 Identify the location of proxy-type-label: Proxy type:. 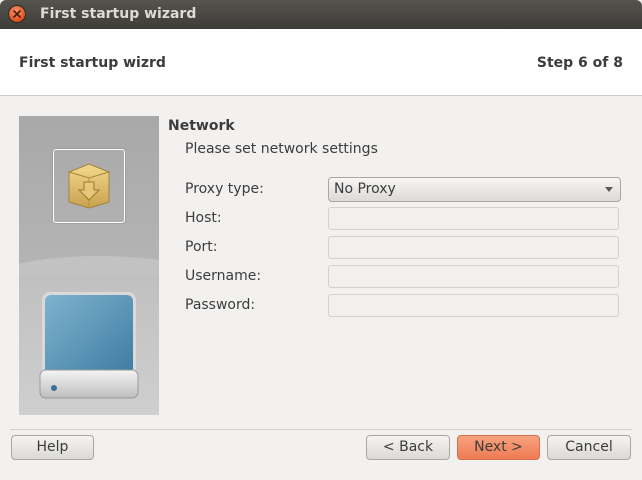
(224, 189).